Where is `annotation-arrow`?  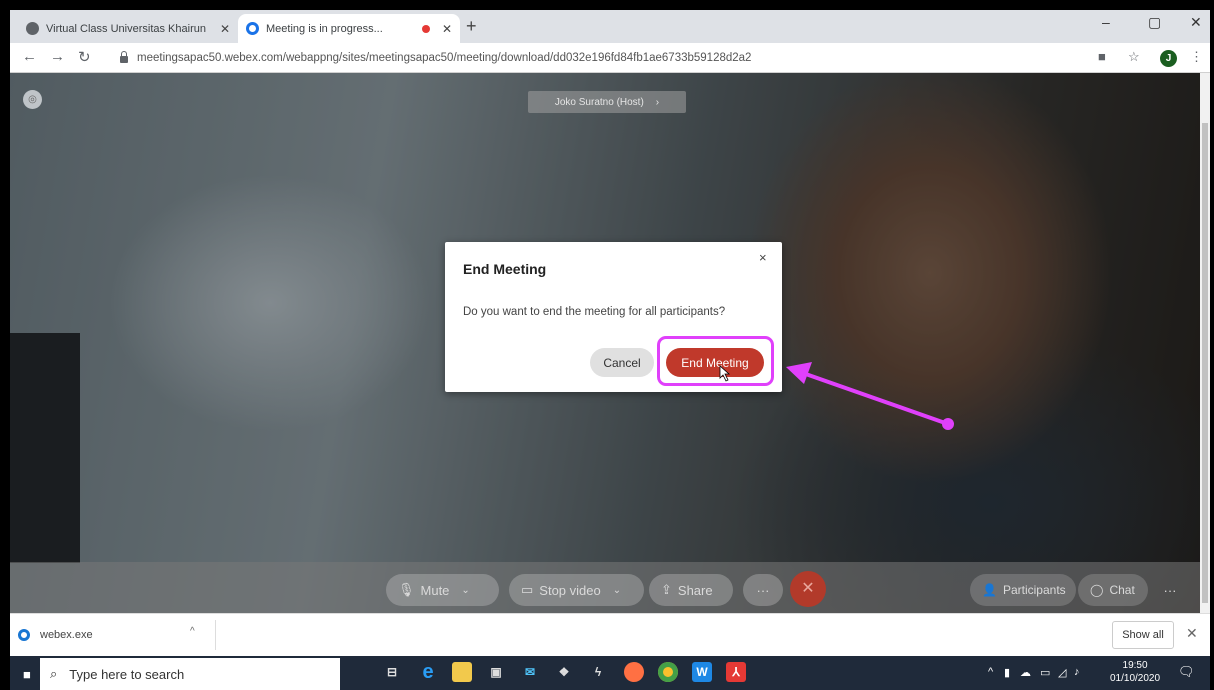
annotation-arrow is located at coordinates (836, 396).